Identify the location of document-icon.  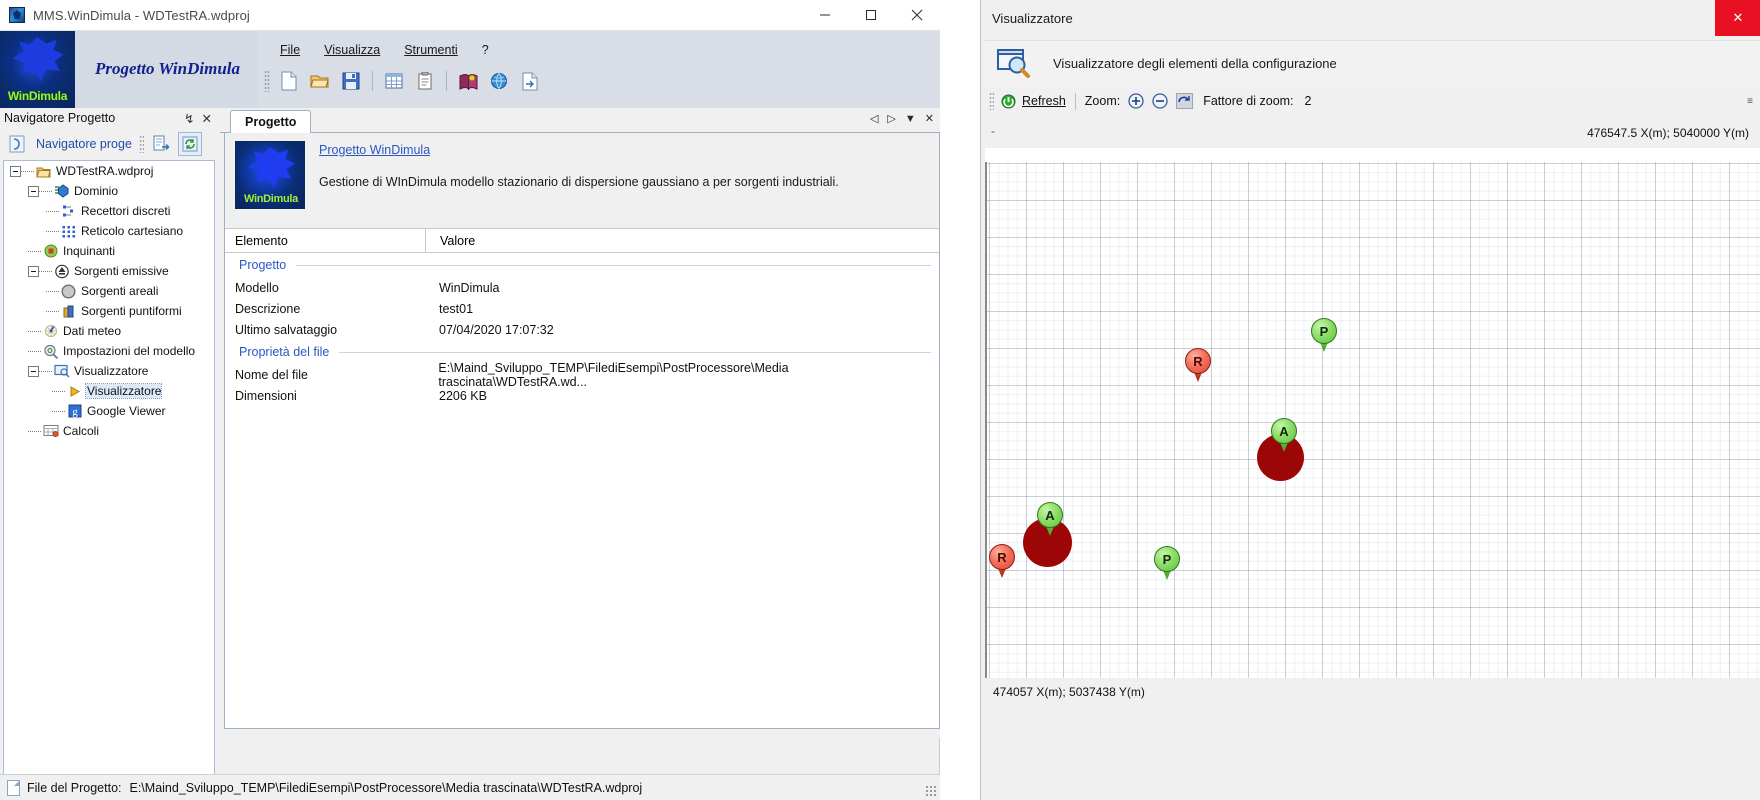
(13, 787).